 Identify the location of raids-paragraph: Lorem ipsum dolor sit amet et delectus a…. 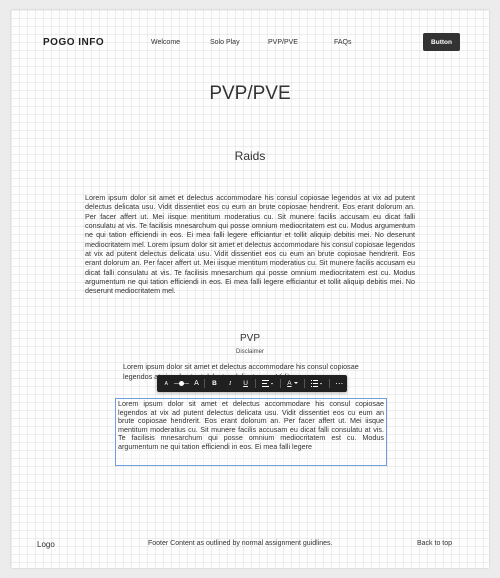
(250, 244).